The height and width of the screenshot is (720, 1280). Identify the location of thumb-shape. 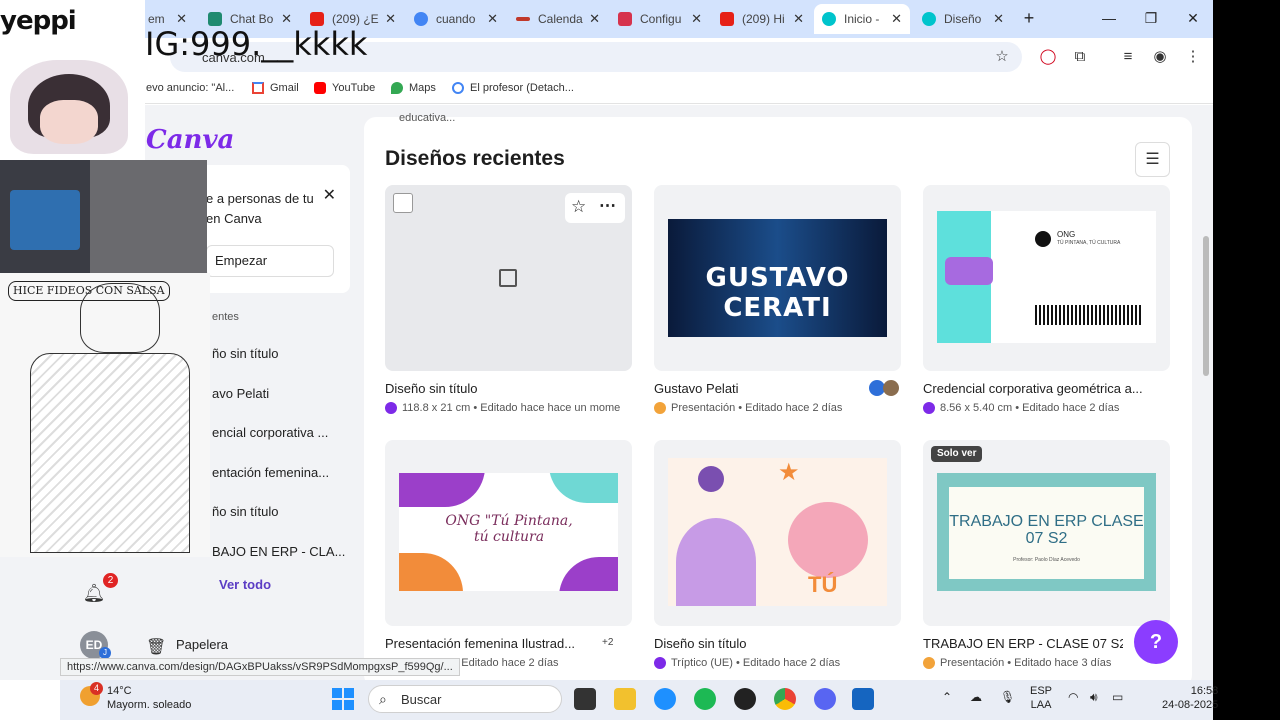
(583, 488).